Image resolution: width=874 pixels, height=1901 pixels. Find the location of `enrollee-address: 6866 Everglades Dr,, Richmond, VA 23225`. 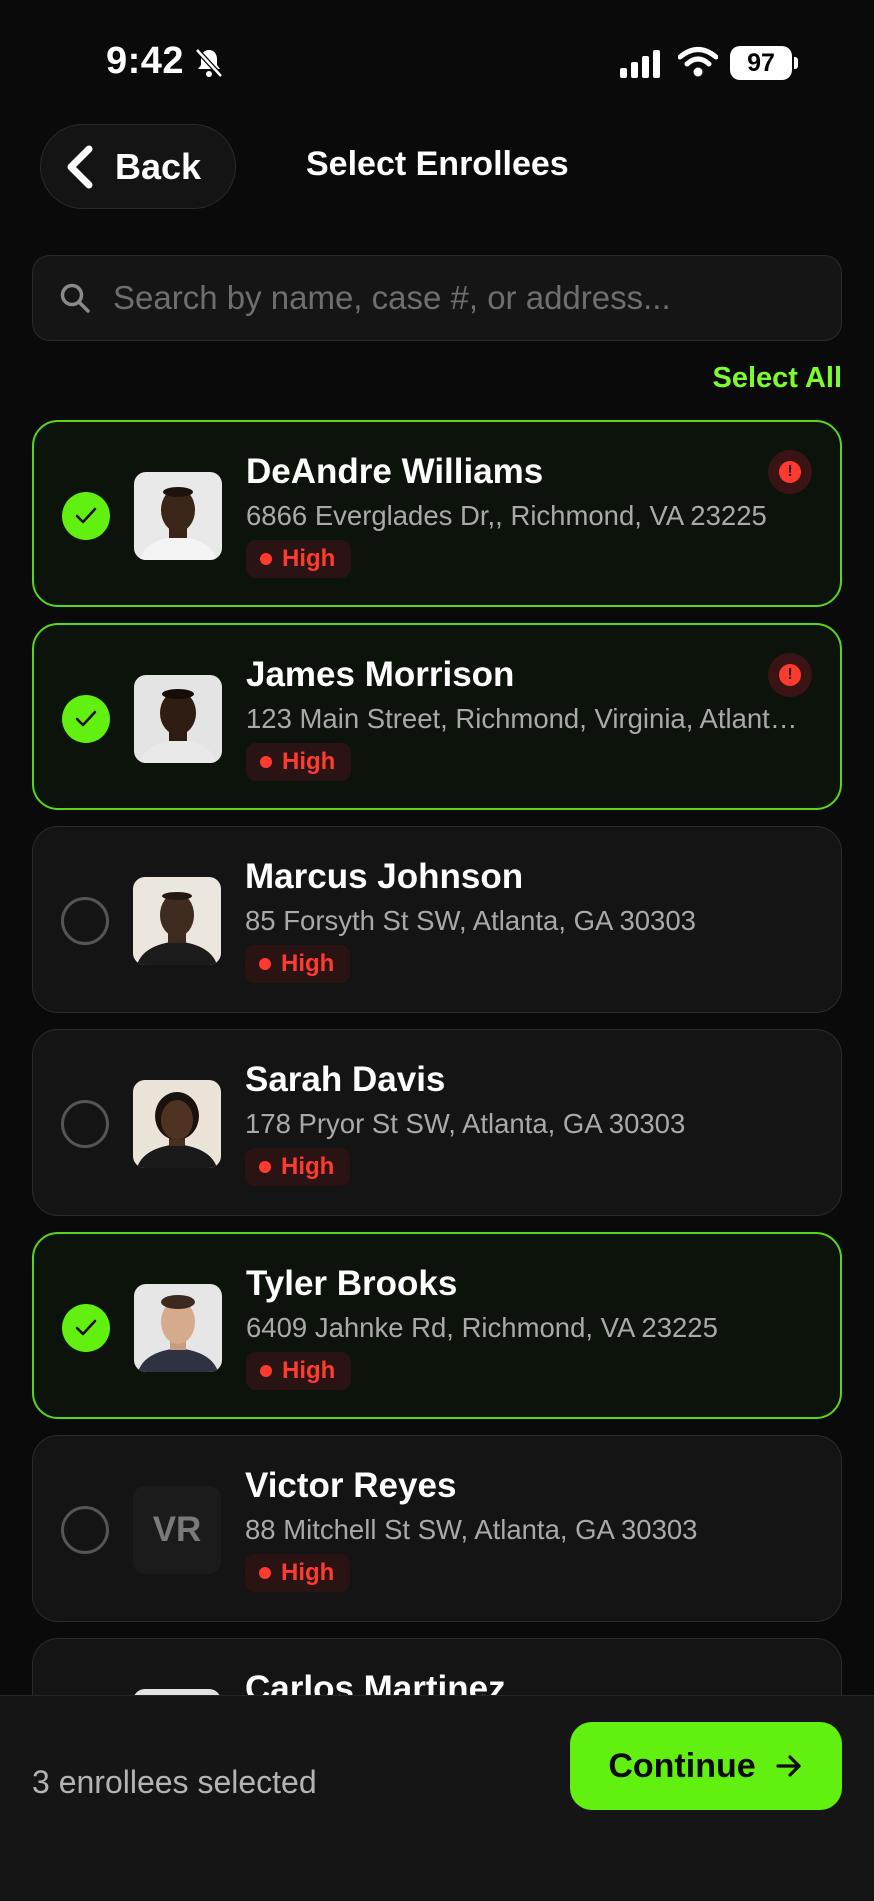

enrollee-address: 6866 Everglades Dr,, Richmond, VA 23225 is located at coordinates (506, 515).